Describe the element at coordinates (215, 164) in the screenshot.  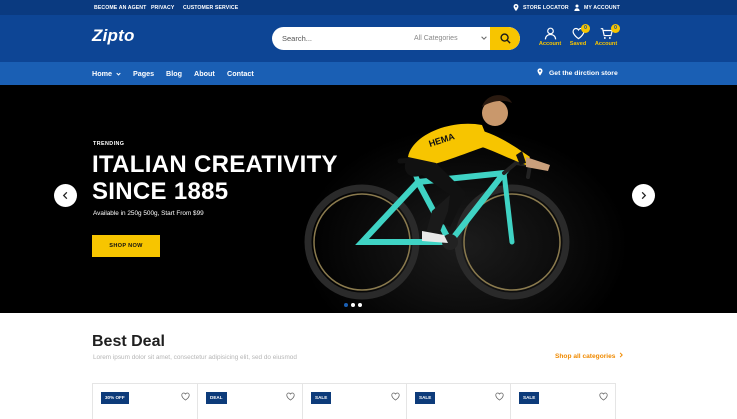
I see `hero-title-line-1: ITALIAN CREATIVITY` at that location.